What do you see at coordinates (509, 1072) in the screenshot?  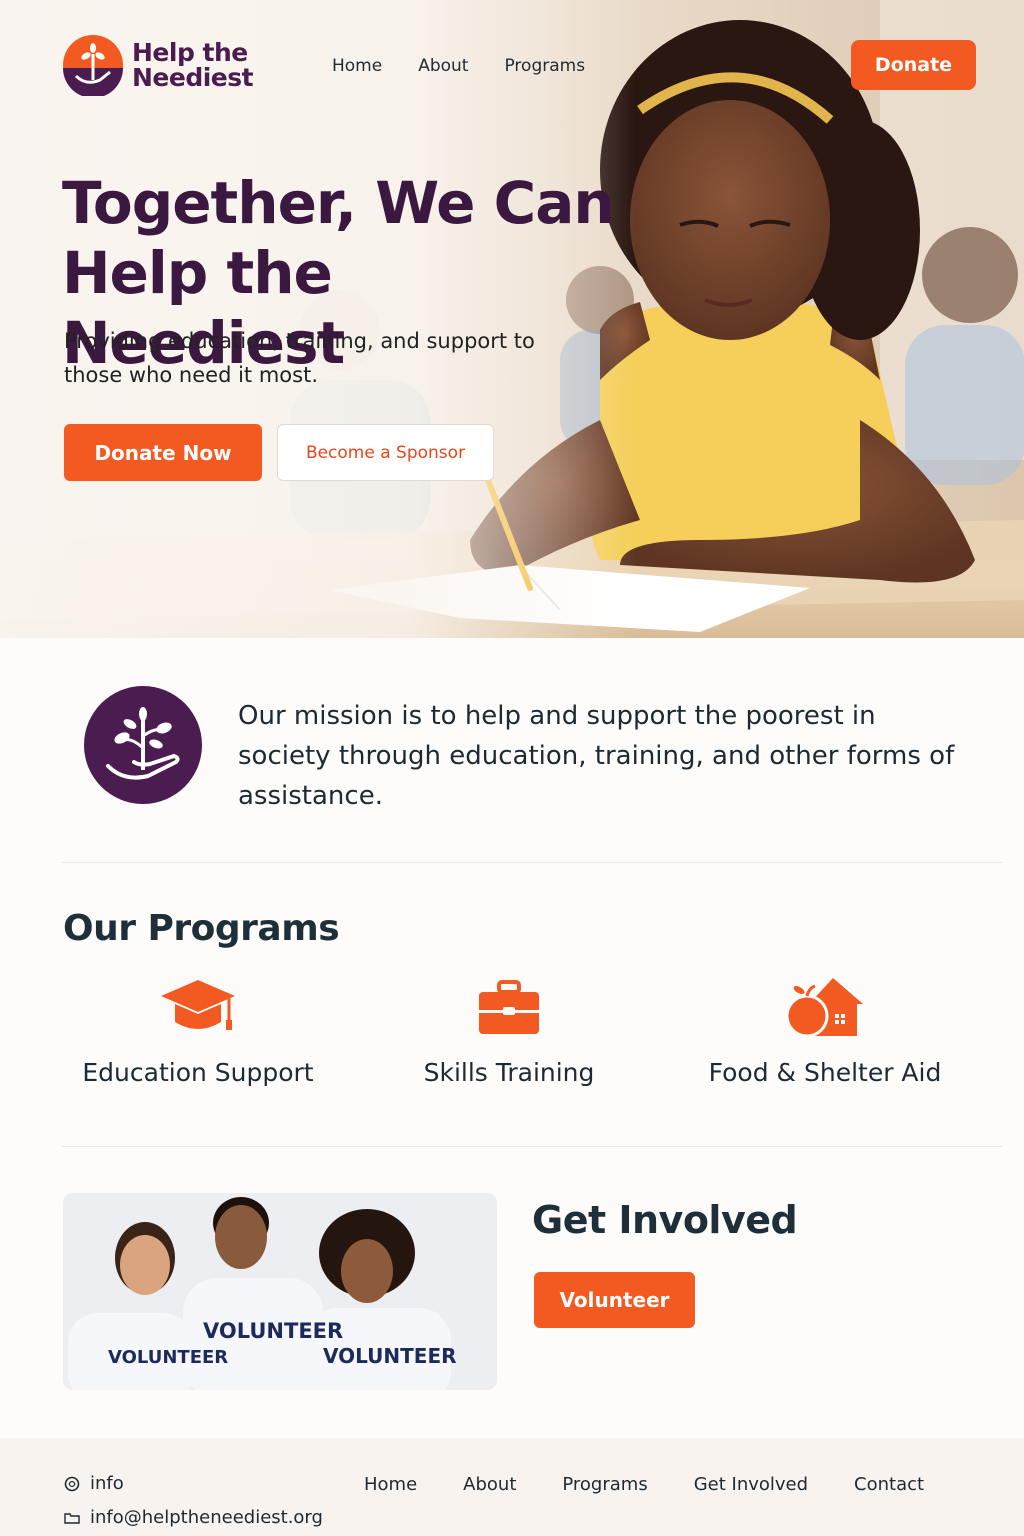 I see `program-label-skills: Skills Training` at bounding box center [509, 1072].